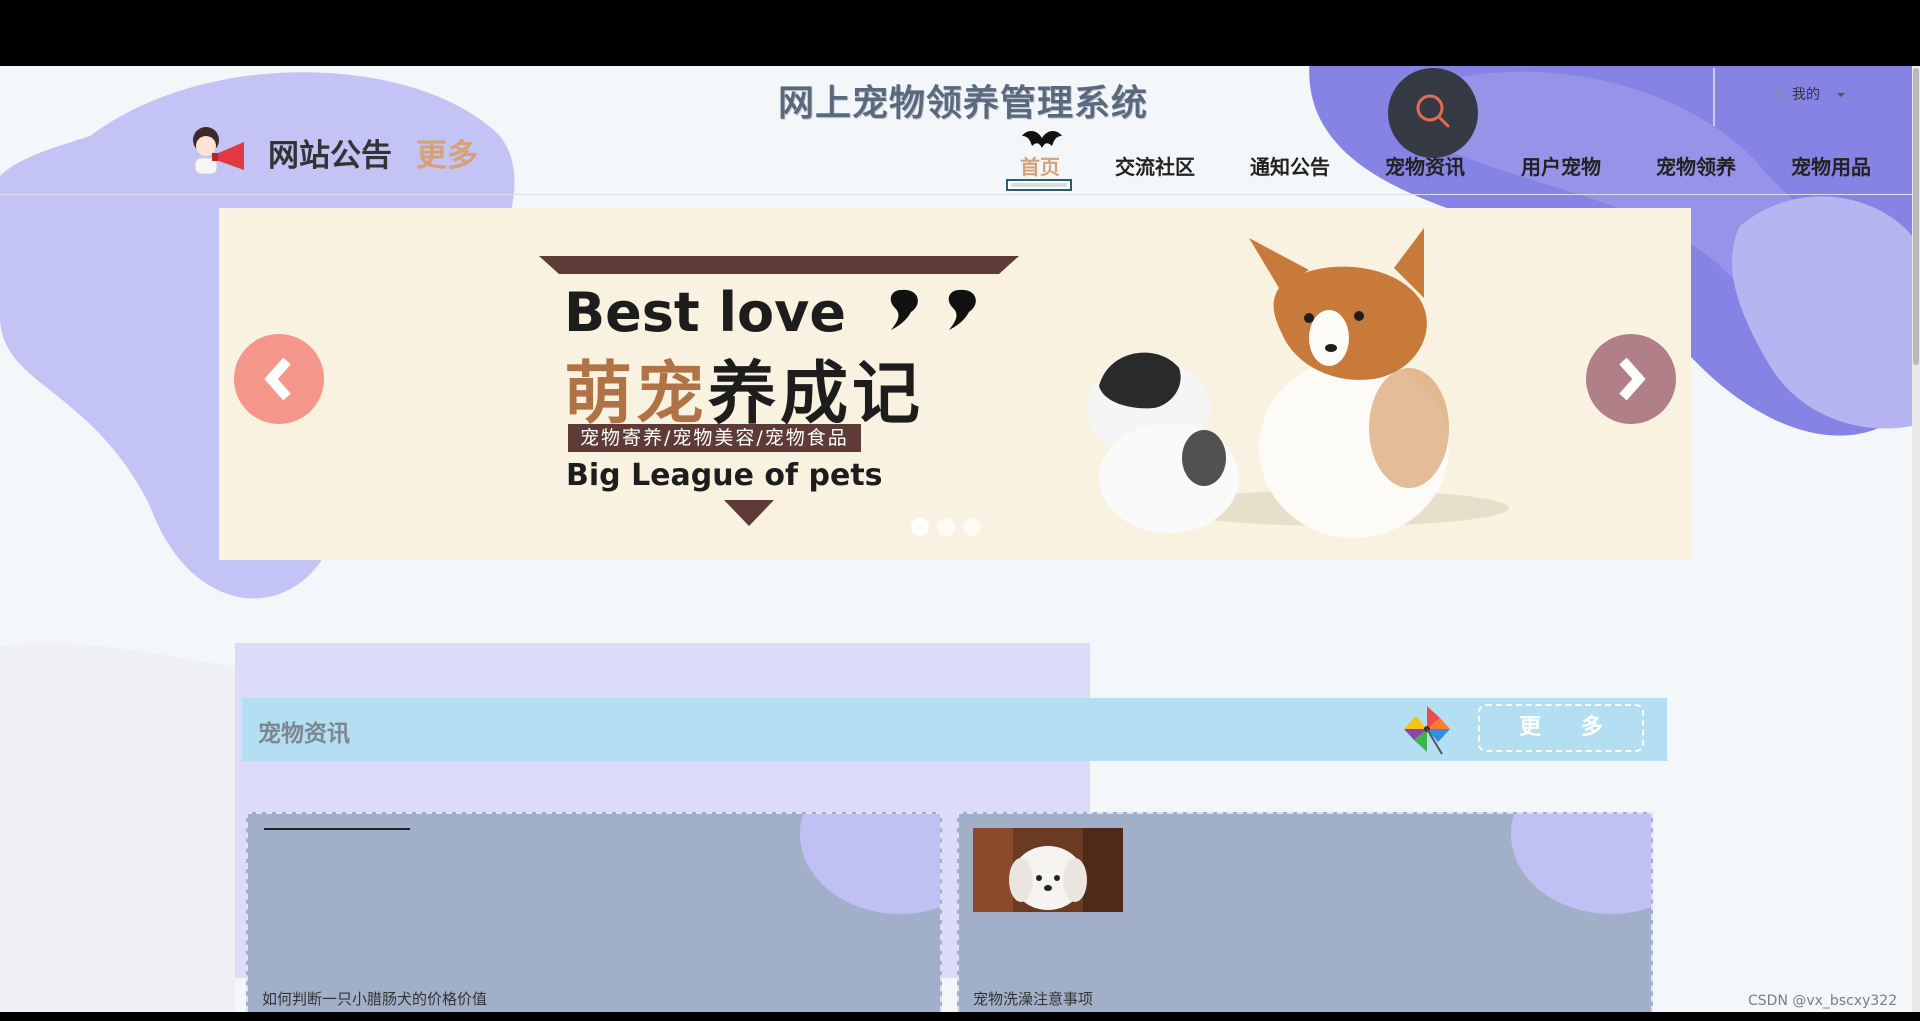 This screenshot has height=1021, width=1920. Describe the element at coordinates (1823, 1001) in the screenshot. I see `watermark: CSDN @vx_bscxy322` at that location.